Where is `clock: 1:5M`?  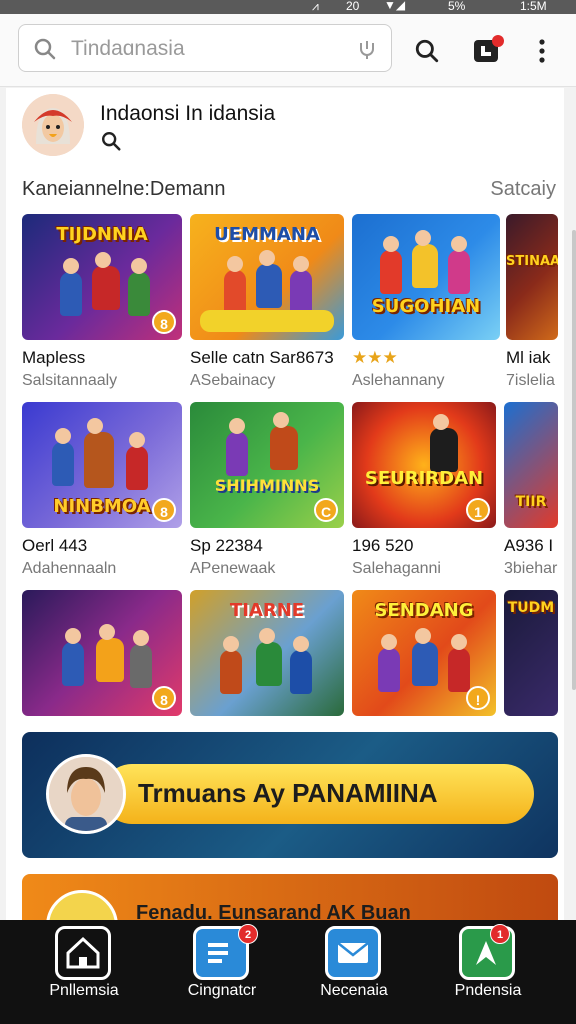
clock: 1:5M is located at coordinates (533, 6).